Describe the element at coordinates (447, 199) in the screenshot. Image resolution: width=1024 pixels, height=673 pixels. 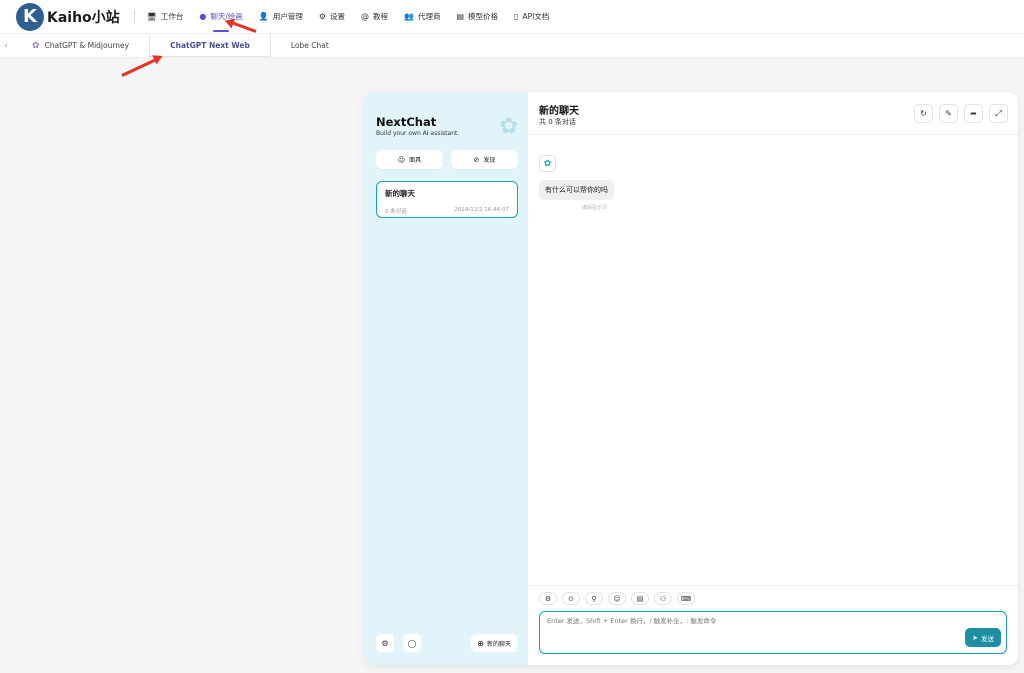
I see `chat-list-item: 新的聊天 0 条对话 2024/12/2 16:44:07` at that location.